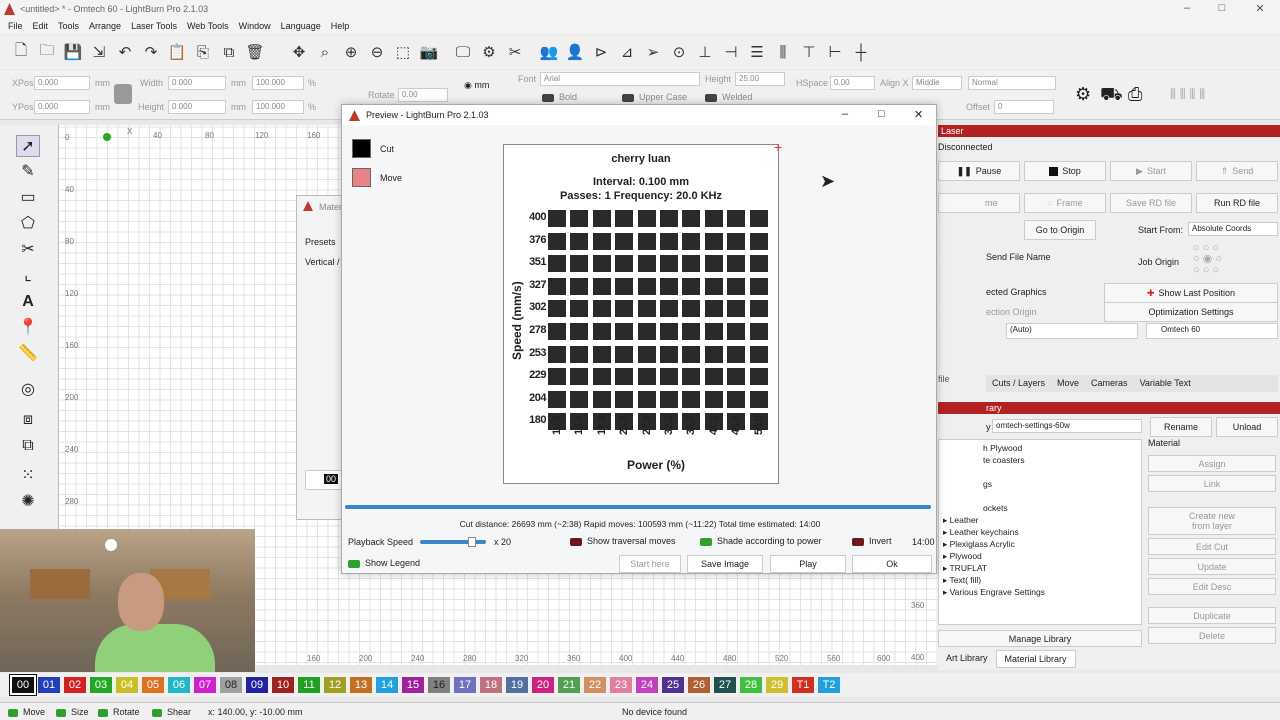  Describe the element at coordinates (809, 52) in the screenshot. I see `align-top-icon: ⊤` at that location.